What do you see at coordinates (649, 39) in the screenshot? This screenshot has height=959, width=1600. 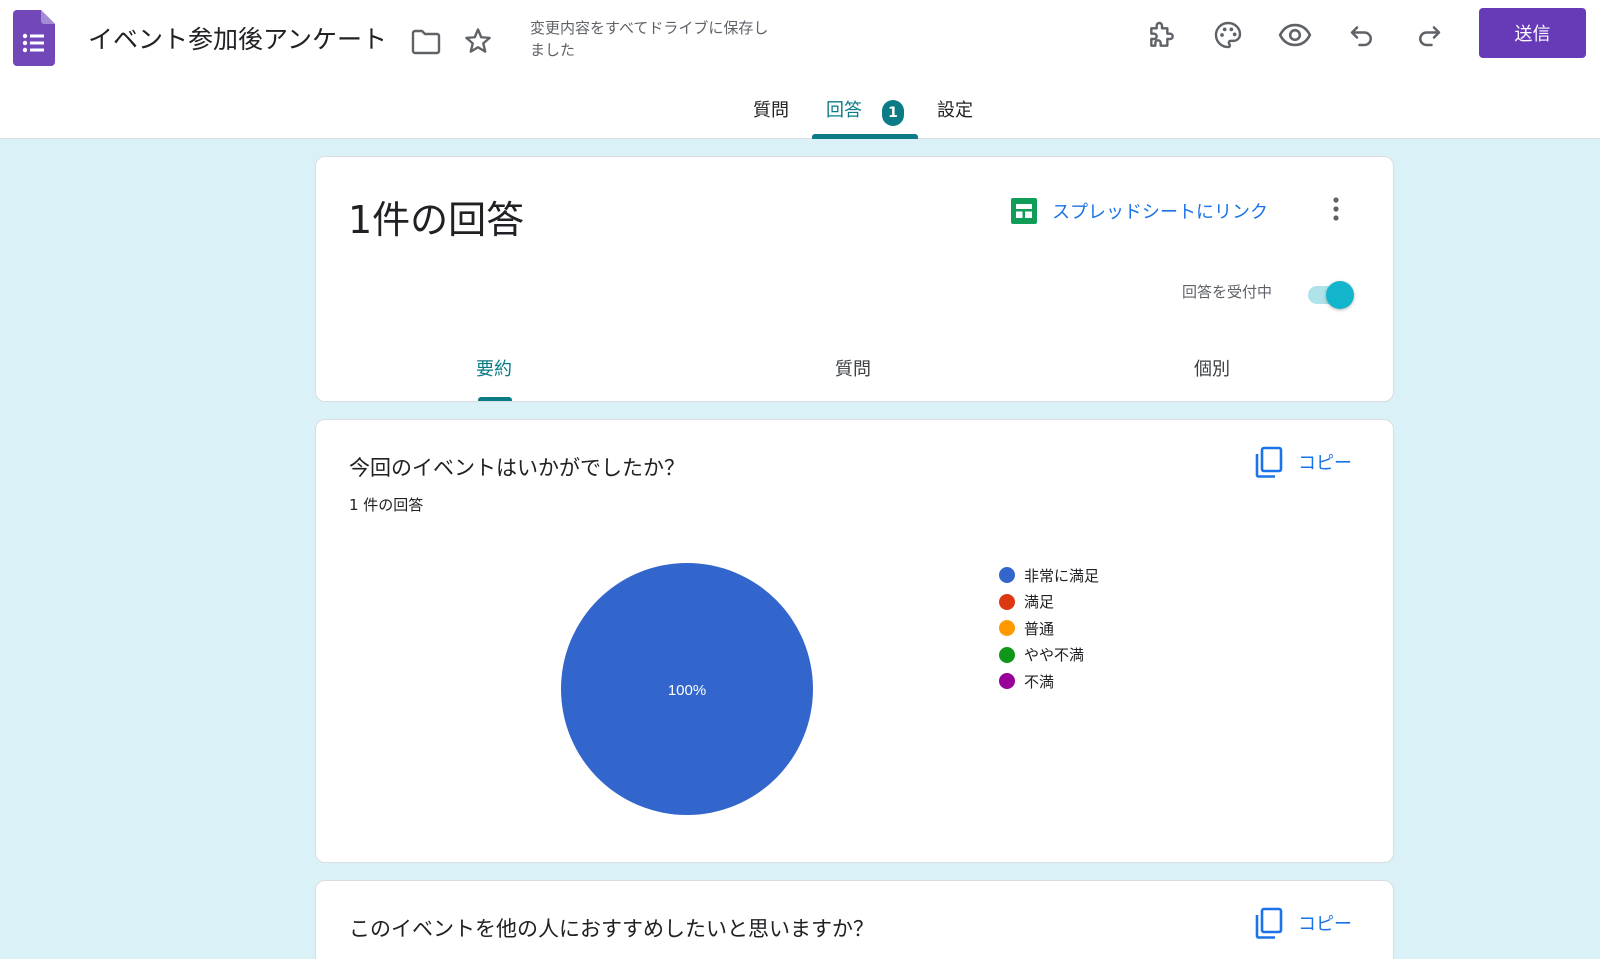 I see `save-status: 変更内容をすべてドライブに保存しました` at bounding box center [649, 39].